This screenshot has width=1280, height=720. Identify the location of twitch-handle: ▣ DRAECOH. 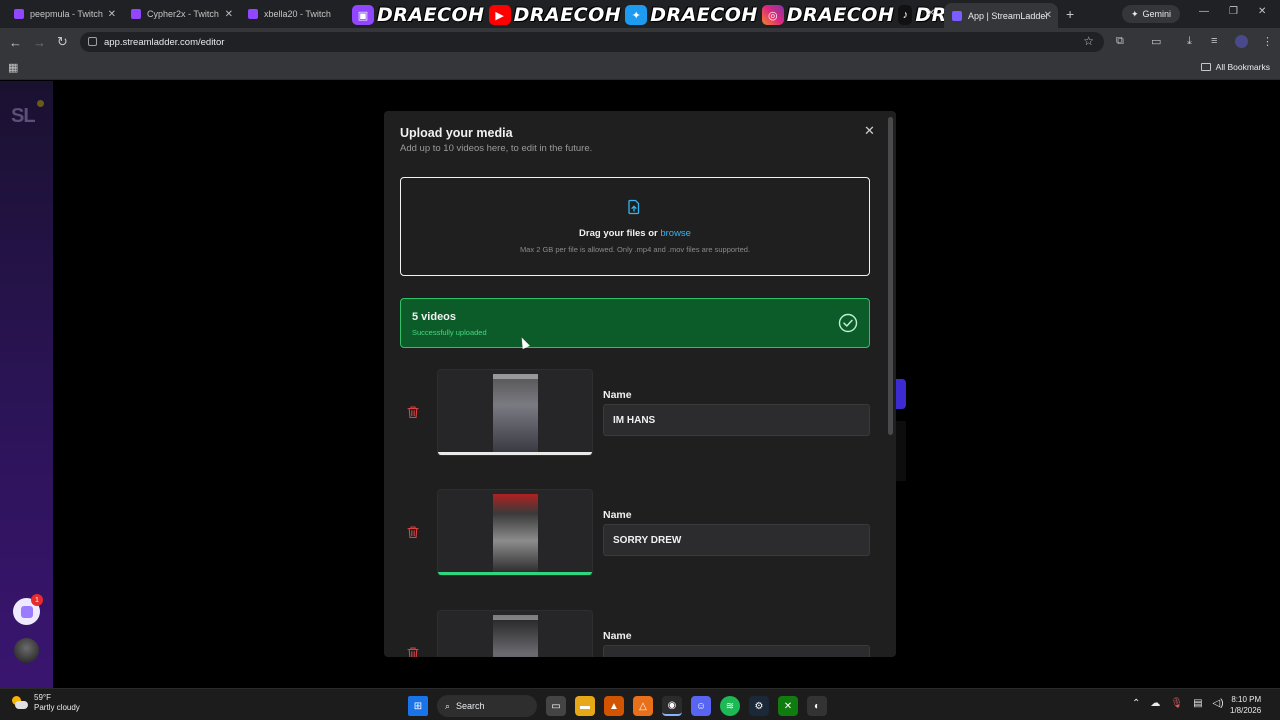
(418, 15).